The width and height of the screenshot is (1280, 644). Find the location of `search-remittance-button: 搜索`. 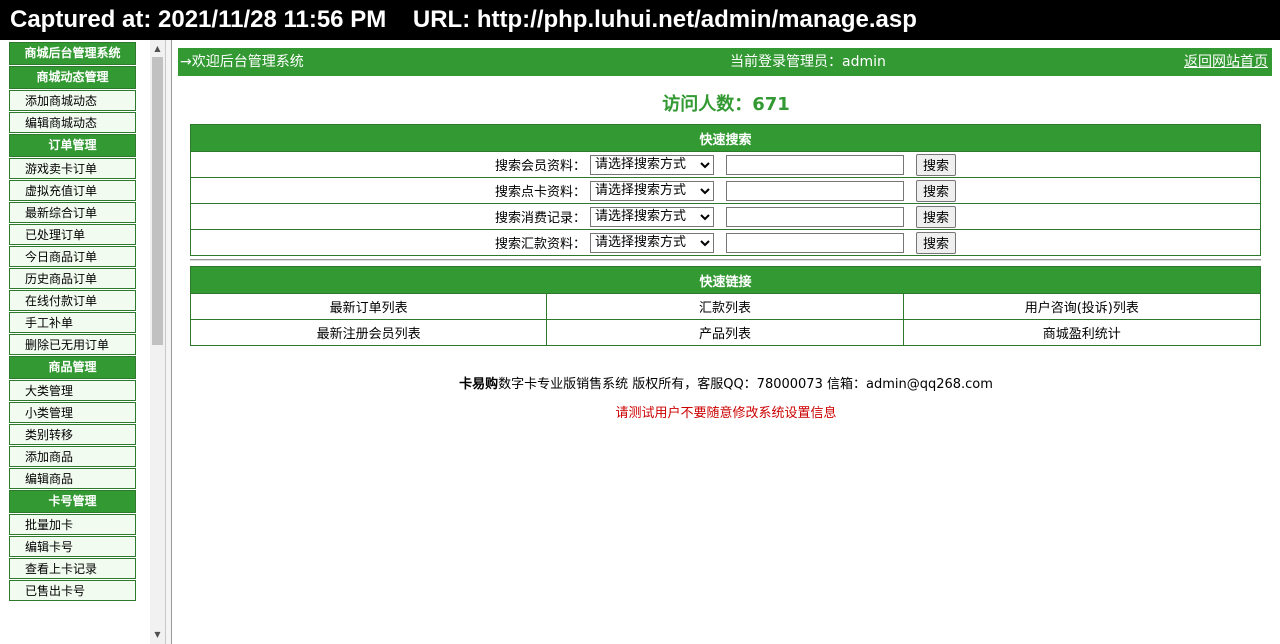

search-remittance-button: 搜索 is located at coordinates (936, 242).